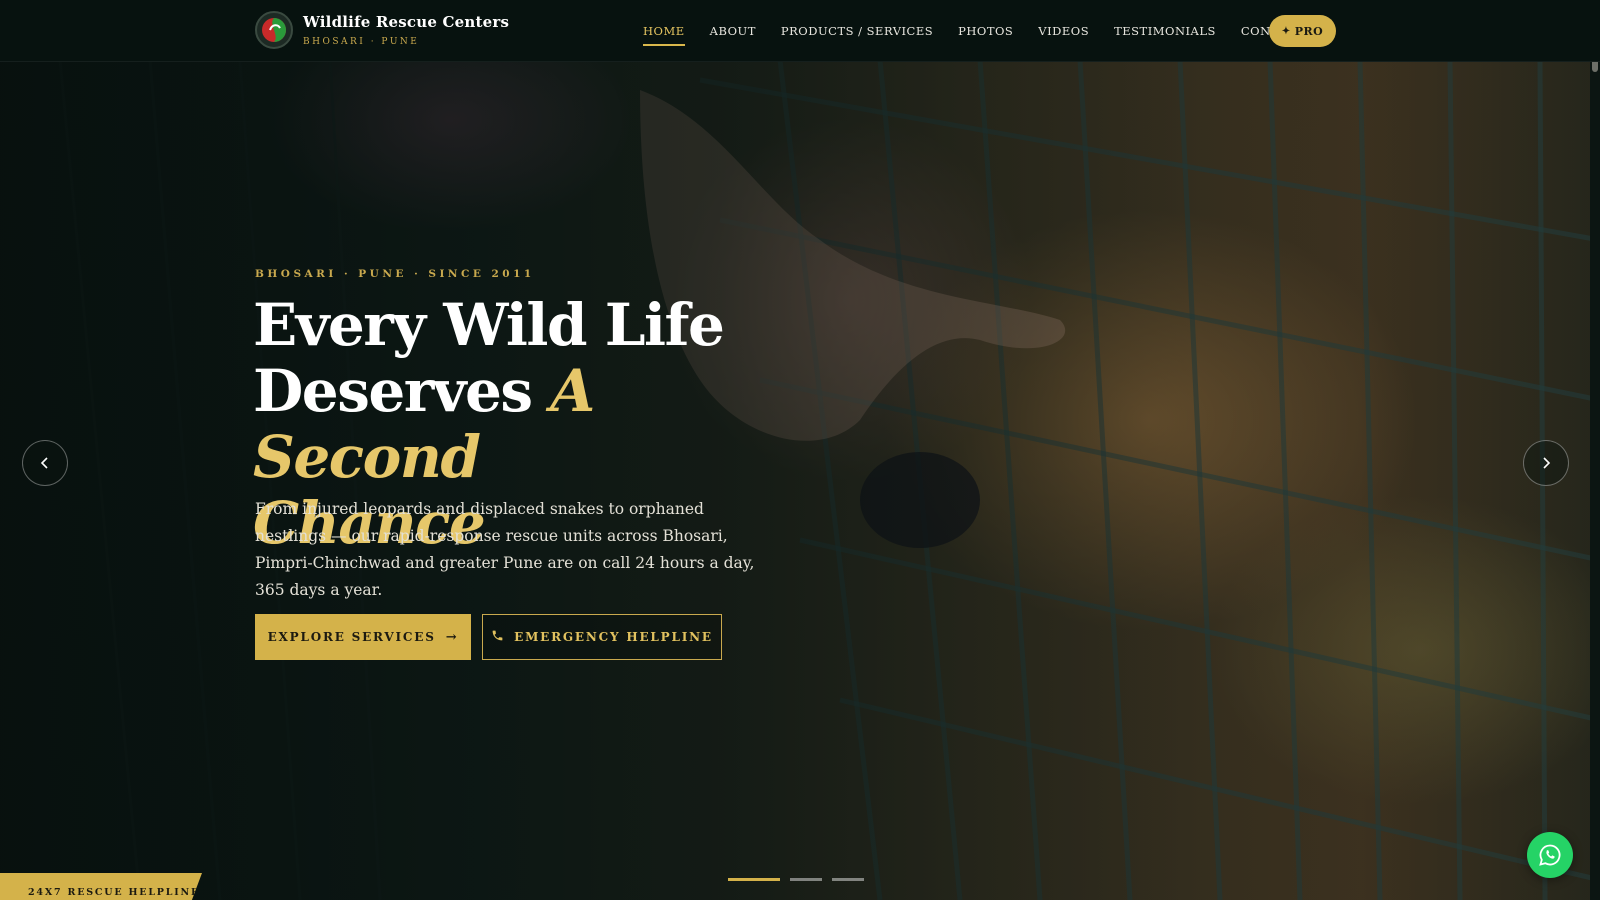 This screenshot has height=900, width=1600. What do you see at coordinates (613, 637) in the screenshot?
I see `emergency-helpline-label: EMERGENCY HELPLINE` at bounding box center [613, 637].